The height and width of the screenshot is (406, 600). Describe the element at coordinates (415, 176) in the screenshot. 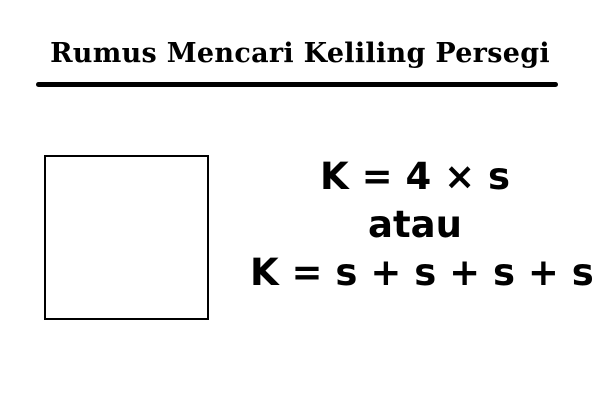

I see `formula-primary: K = 4 × s` at that location.